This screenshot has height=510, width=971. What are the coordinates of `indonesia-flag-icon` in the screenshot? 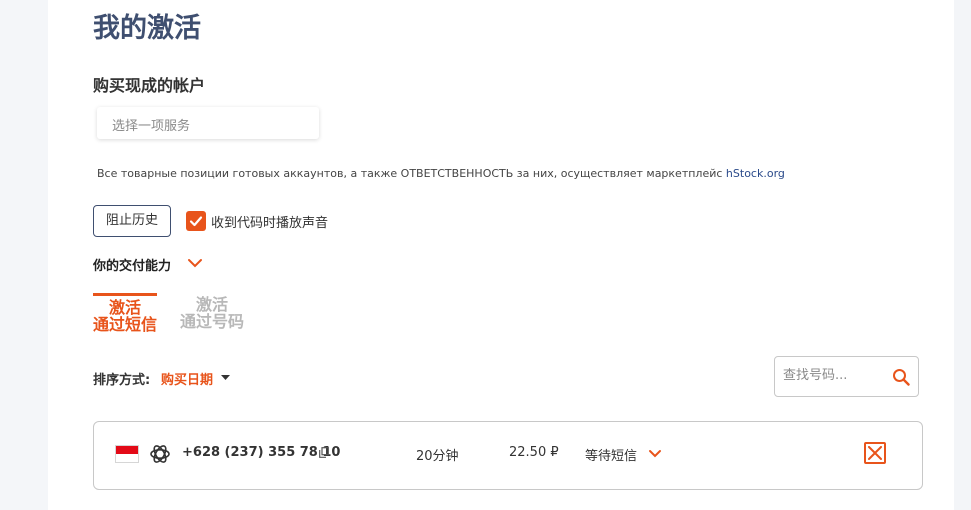 It's located at (127, 454).